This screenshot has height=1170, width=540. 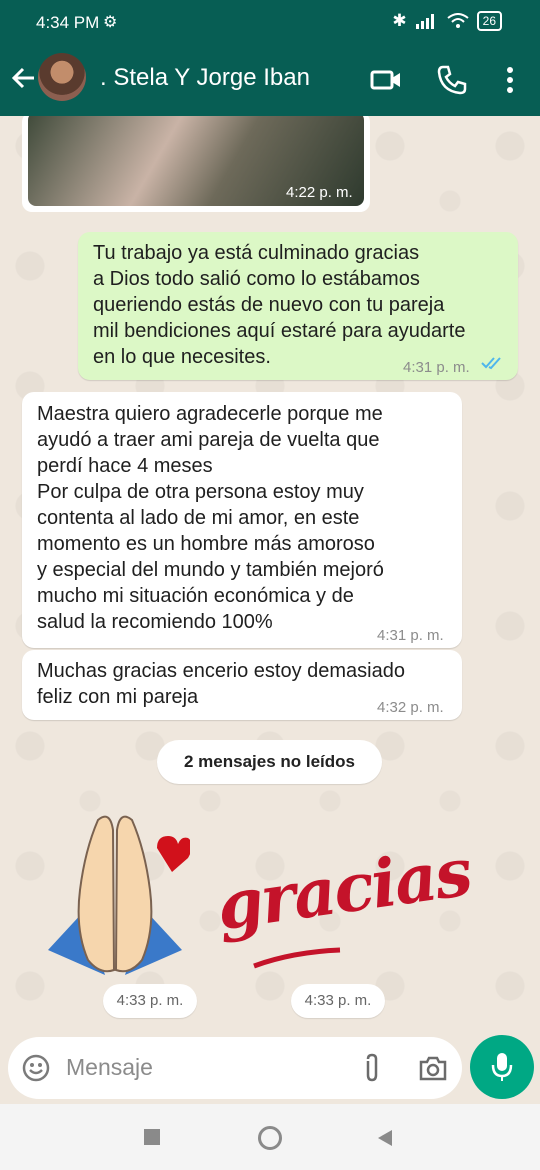 I want to click on image-message: 4:22 p. m., so click(x=196, y=164).